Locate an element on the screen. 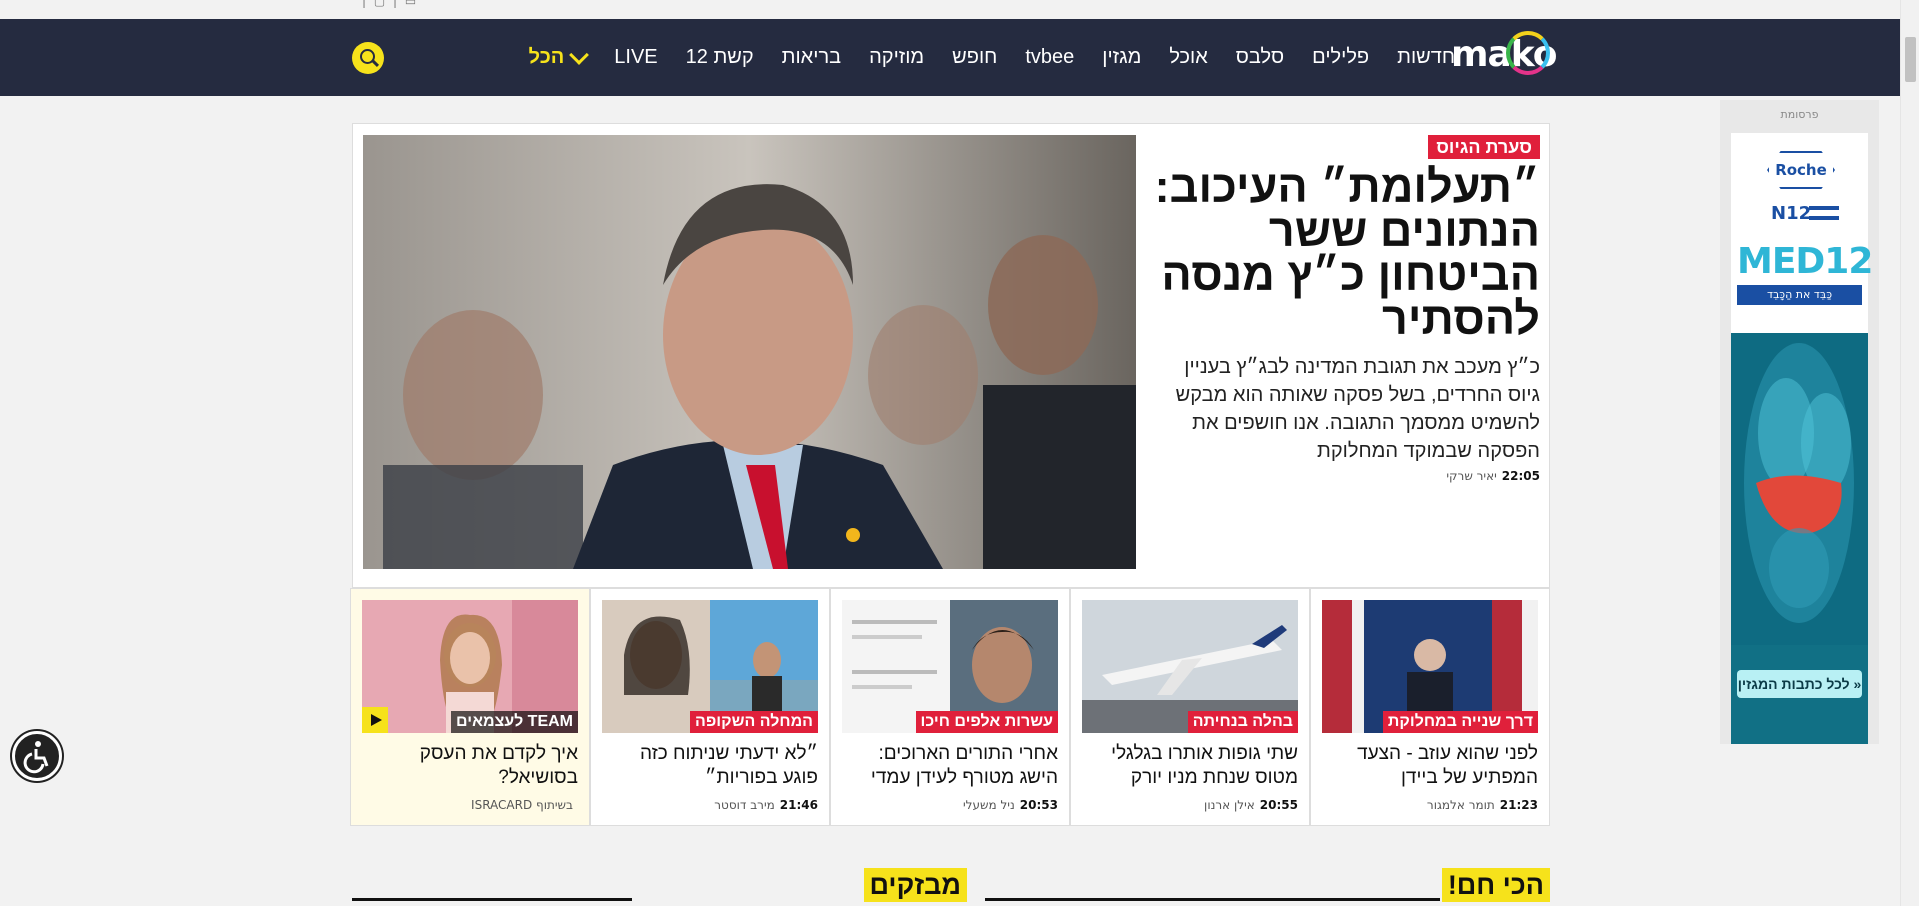  card-meta: בשיתוף ISRACARD is located at coordinates (524, 805).